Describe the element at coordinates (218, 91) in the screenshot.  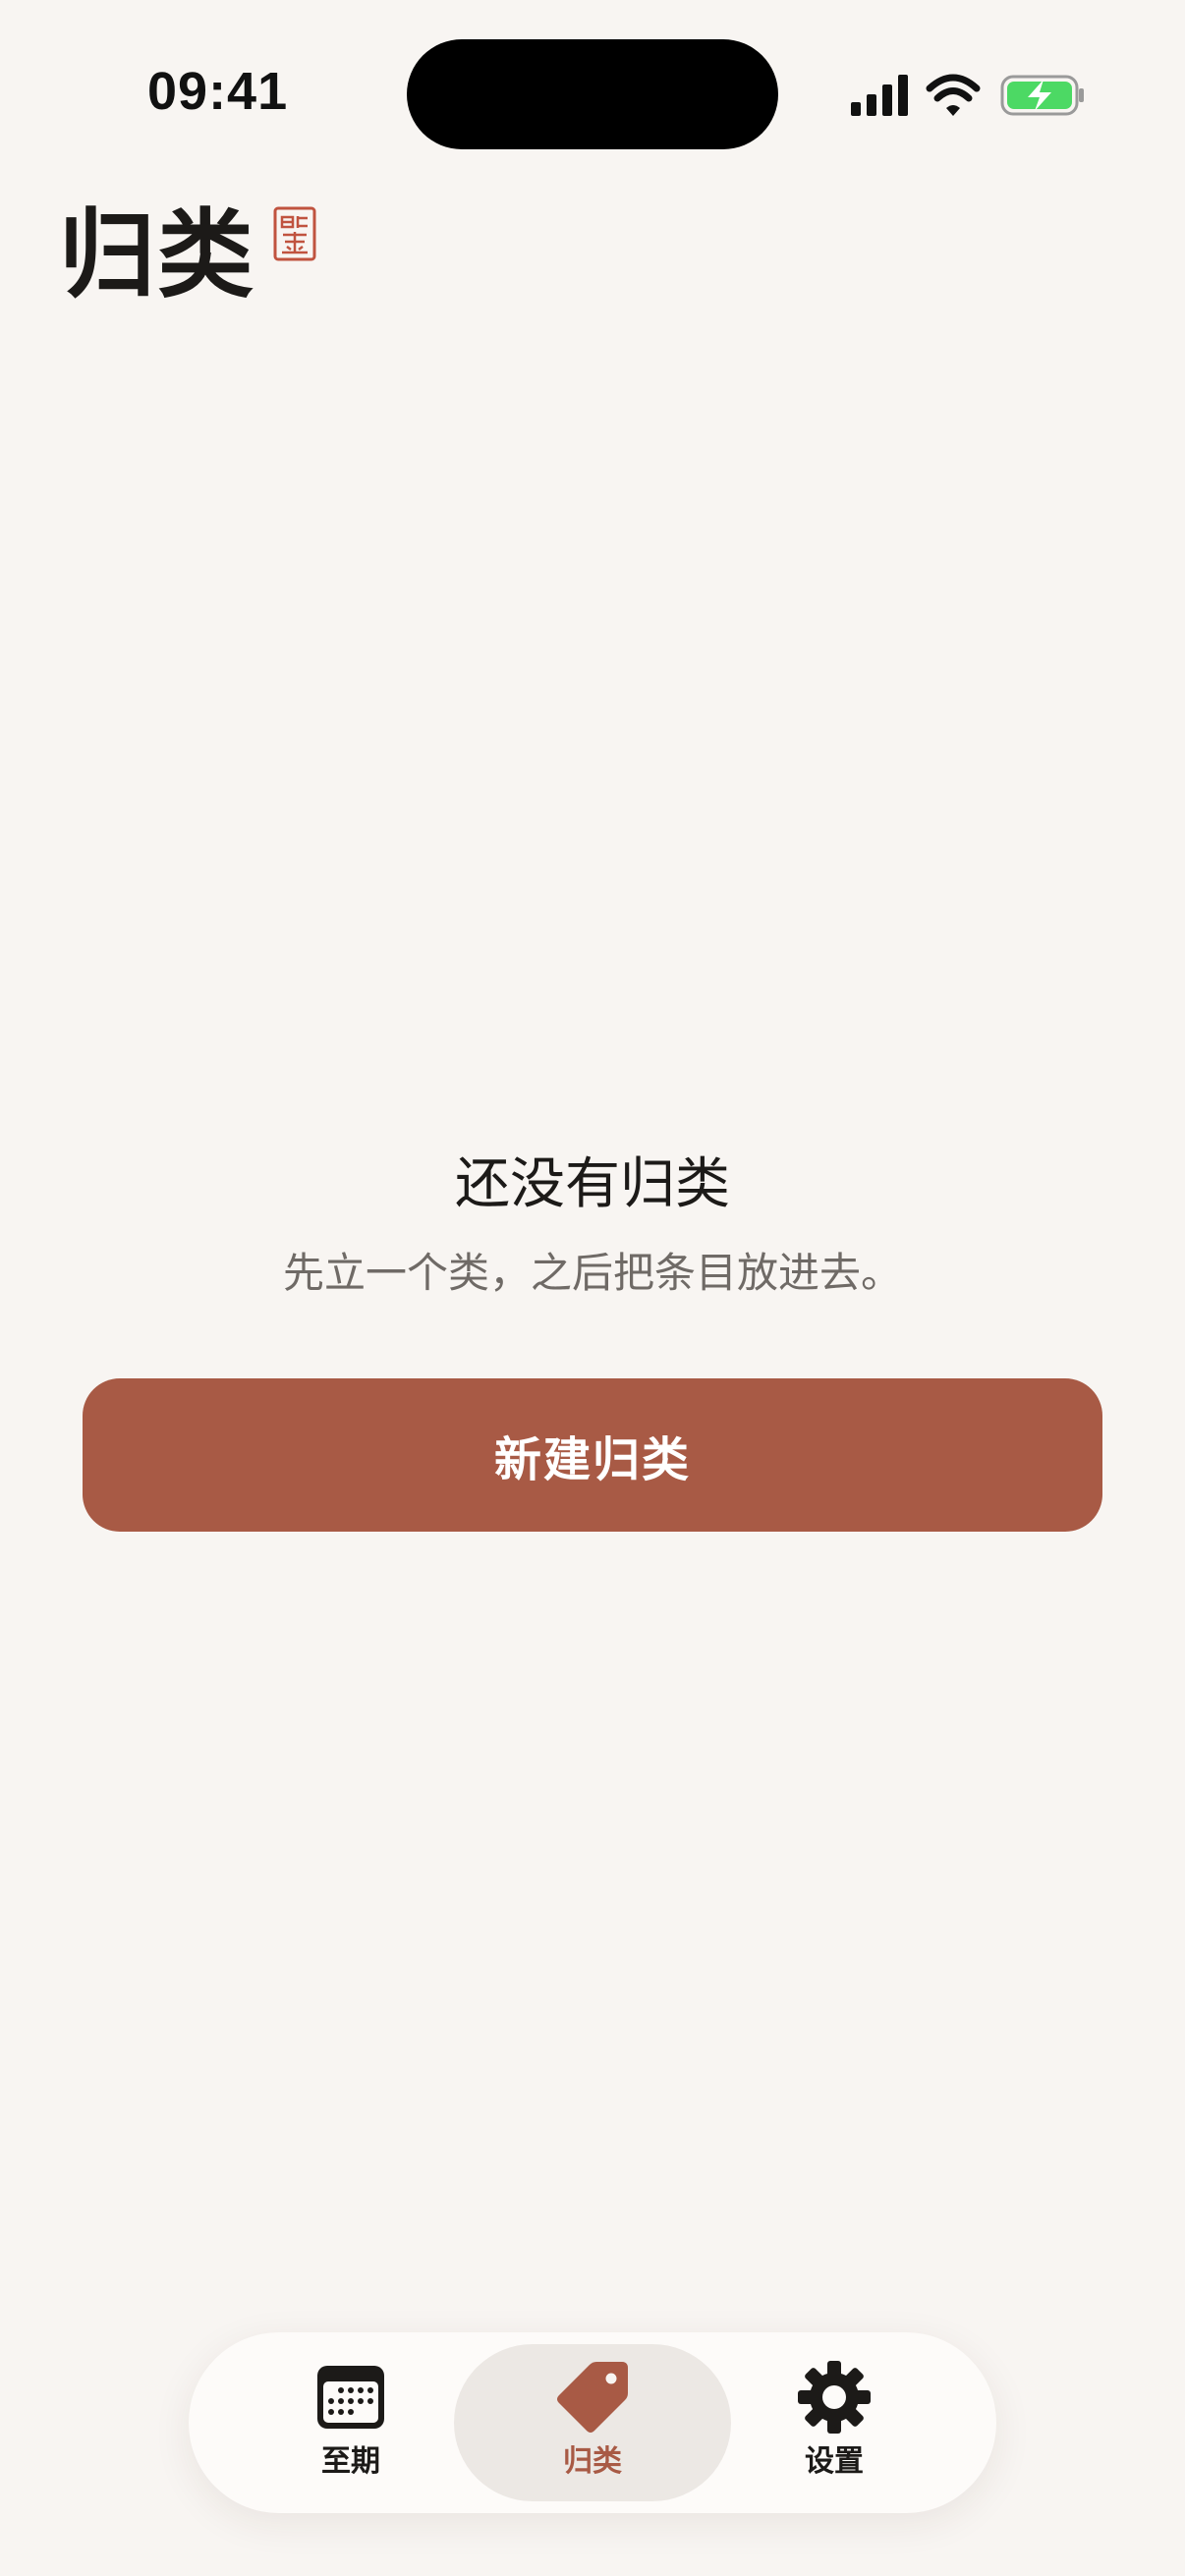
I see `status-time: 09:41` at that location.